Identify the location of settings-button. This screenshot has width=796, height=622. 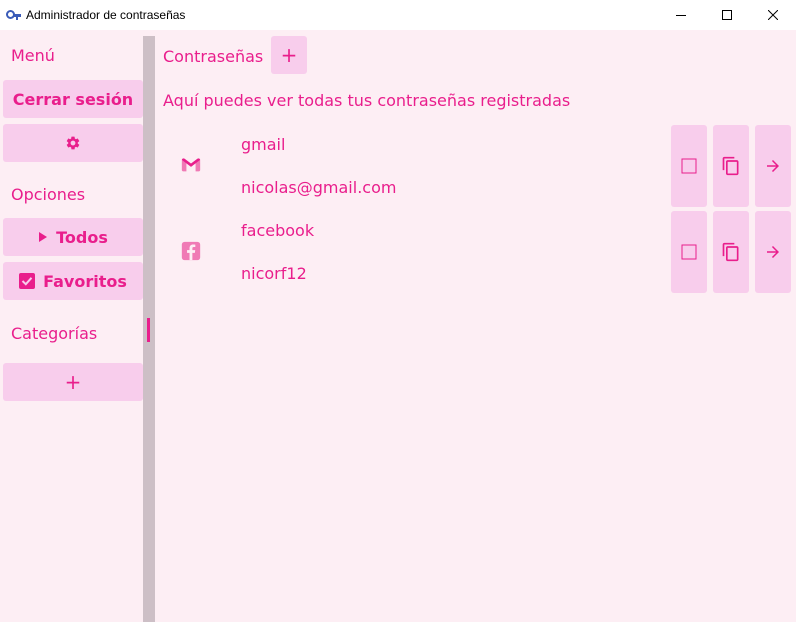
(73, 143).